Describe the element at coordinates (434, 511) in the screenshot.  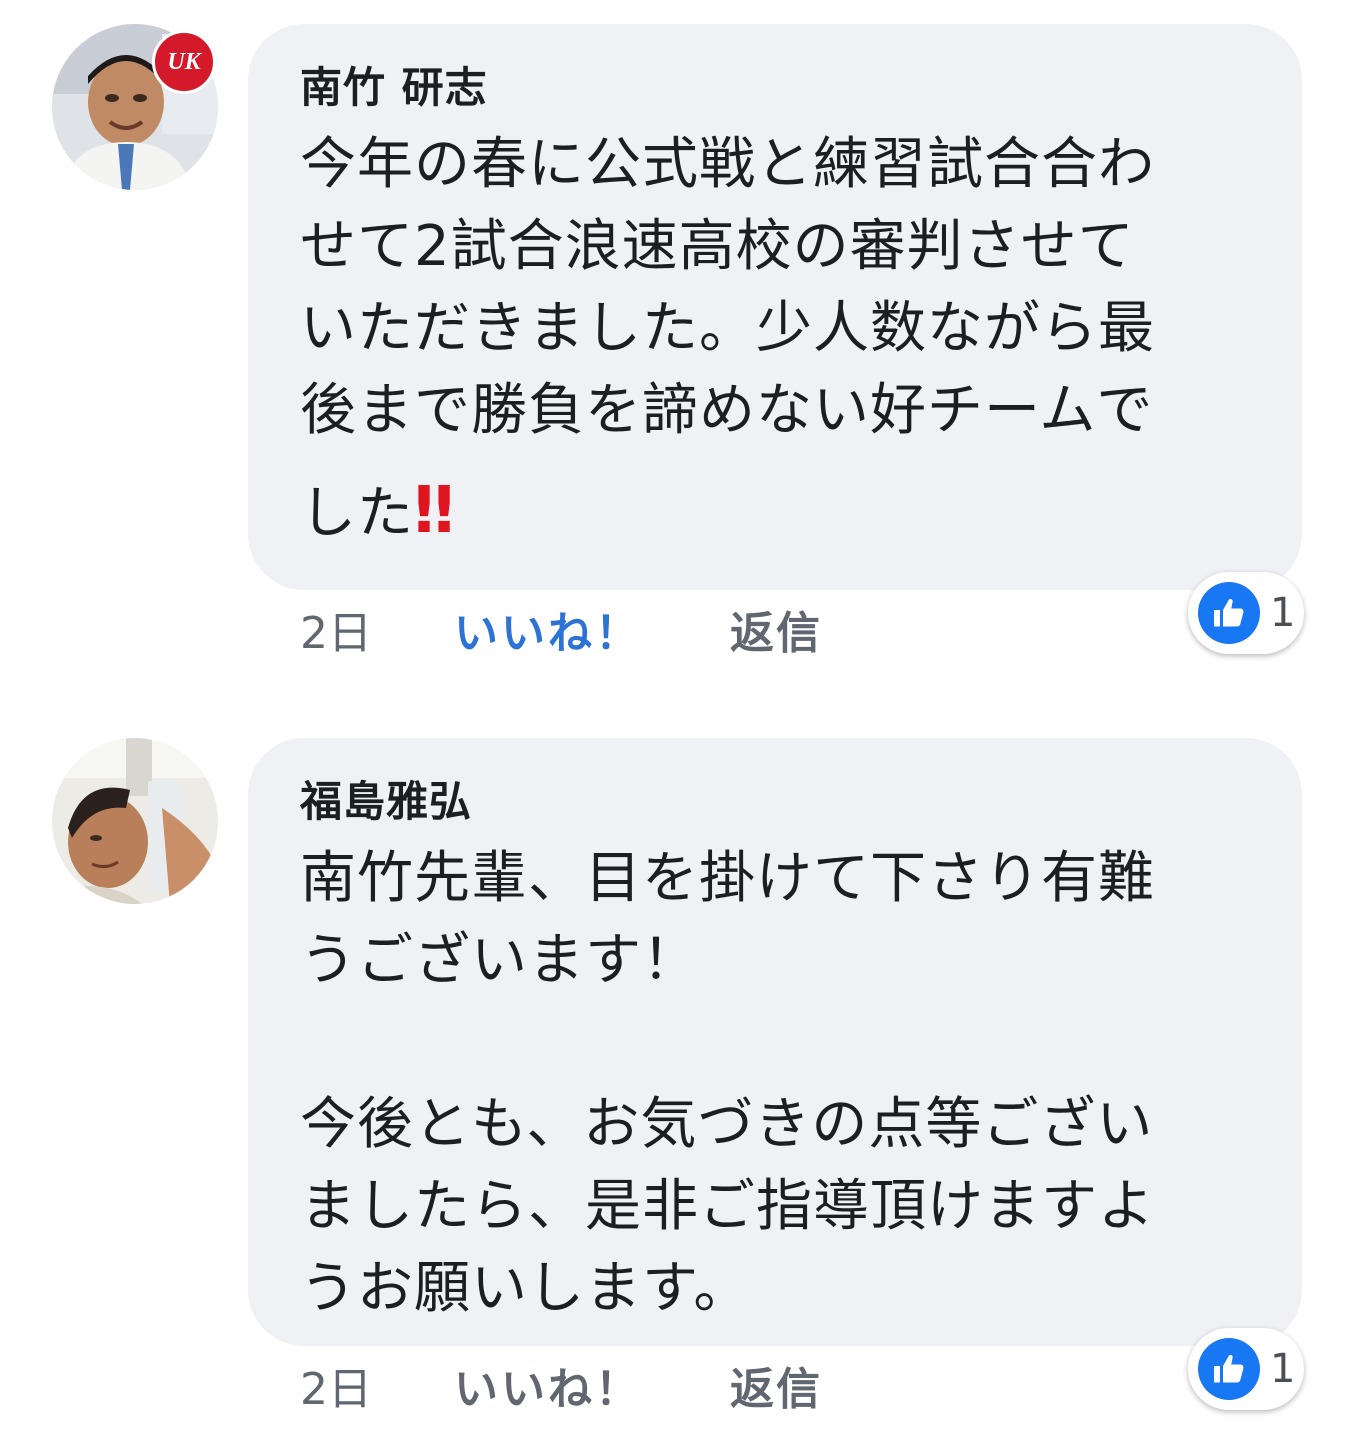
I see `double-exclamation-emoji: ‼` at that location.